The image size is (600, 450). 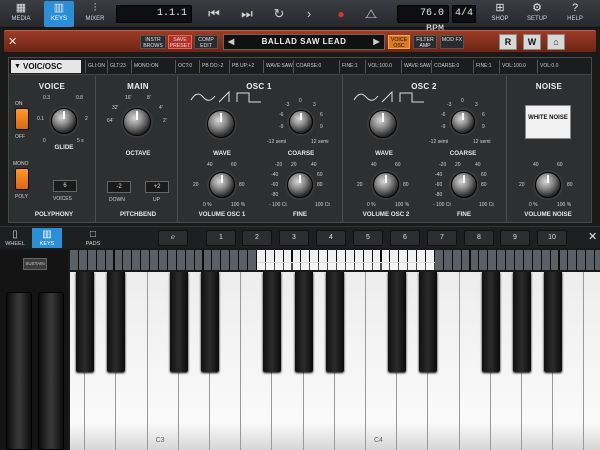 I want to click on r-button: R, so click(x=508, y=42).